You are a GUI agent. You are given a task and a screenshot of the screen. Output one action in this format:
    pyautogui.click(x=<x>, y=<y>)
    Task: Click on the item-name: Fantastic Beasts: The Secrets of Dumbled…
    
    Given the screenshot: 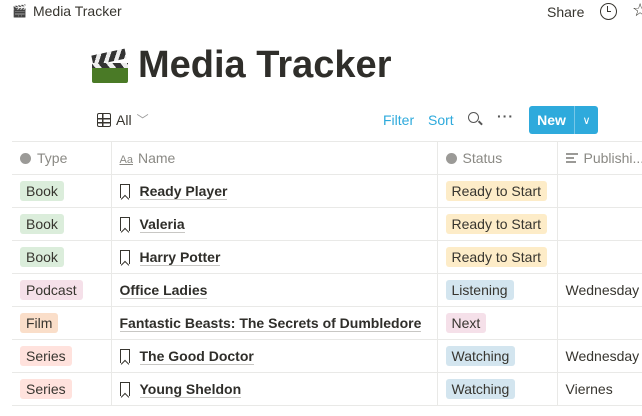 What is the action you would take?
    pyautogui.click(x=270, y=323)
    